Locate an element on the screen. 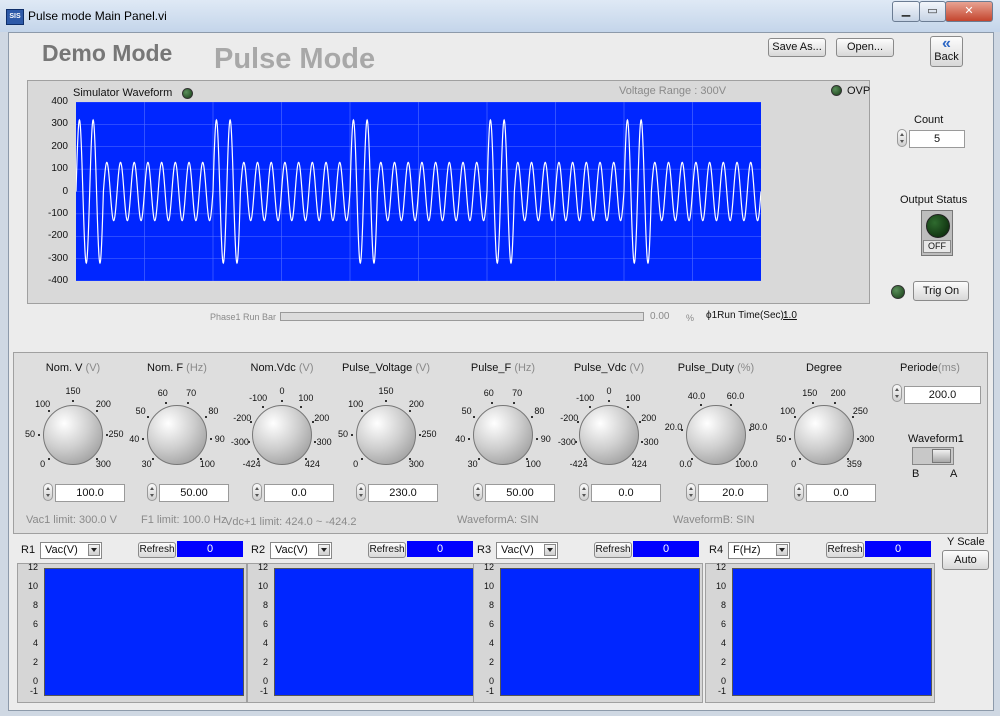 The width and height of the screenshot is (1000, 716). waveform-b-value: SIN is located at coordinates (745, 520).